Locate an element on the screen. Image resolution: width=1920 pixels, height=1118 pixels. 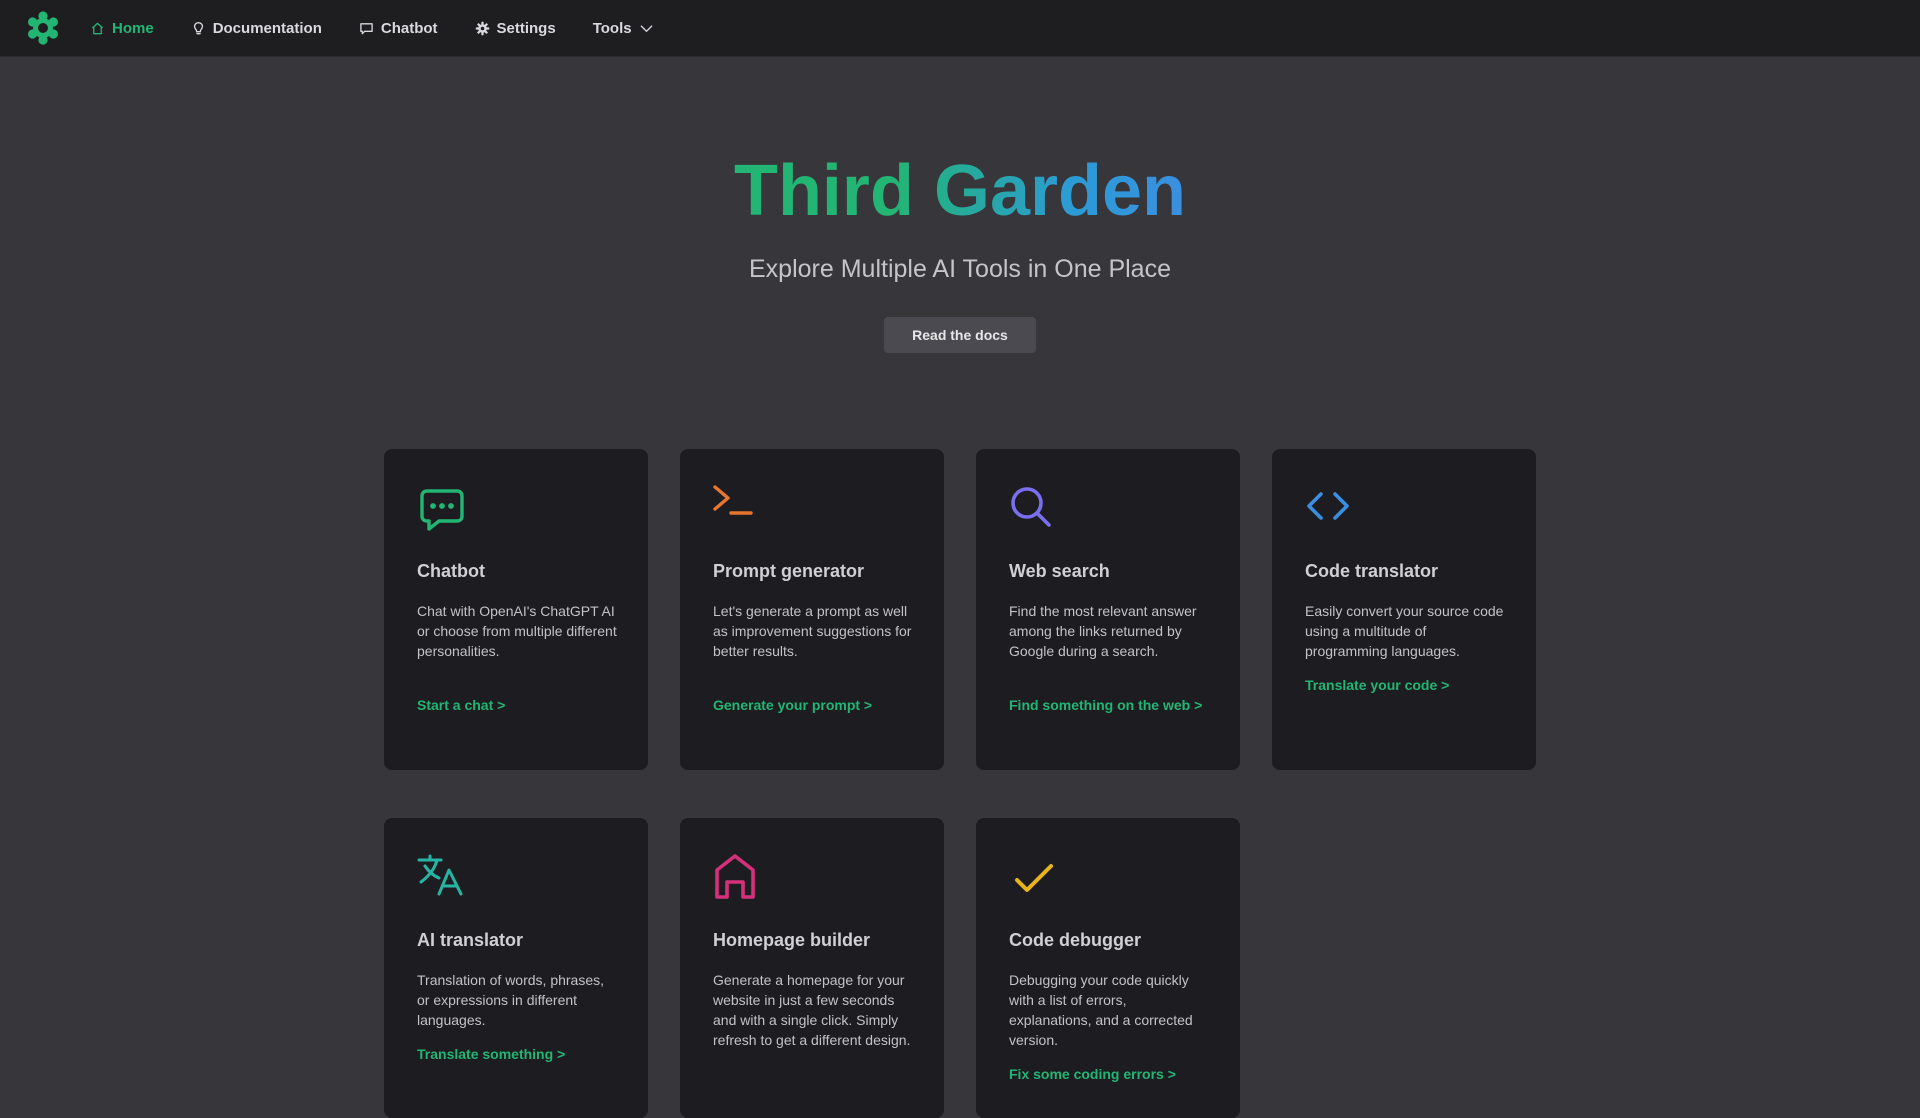
nav-settings: Settings is located at coordinates (515, 28).